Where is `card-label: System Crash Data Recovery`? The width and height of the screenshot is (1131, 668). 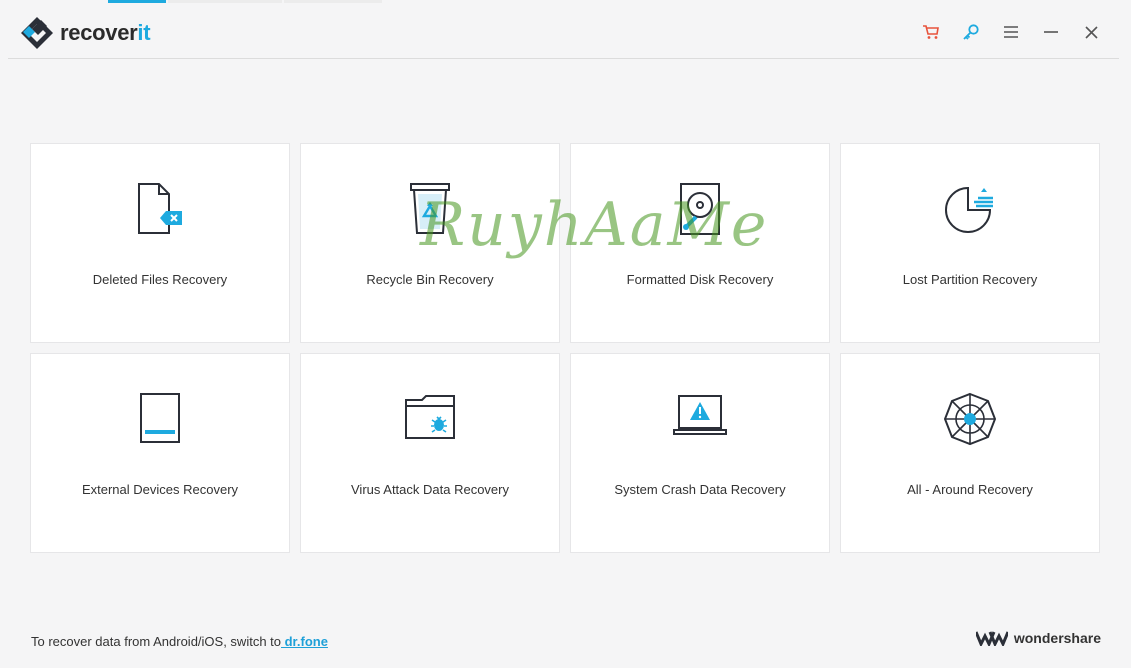
card-label: System Crash Data Recovery is located at coordinates (700, 489).